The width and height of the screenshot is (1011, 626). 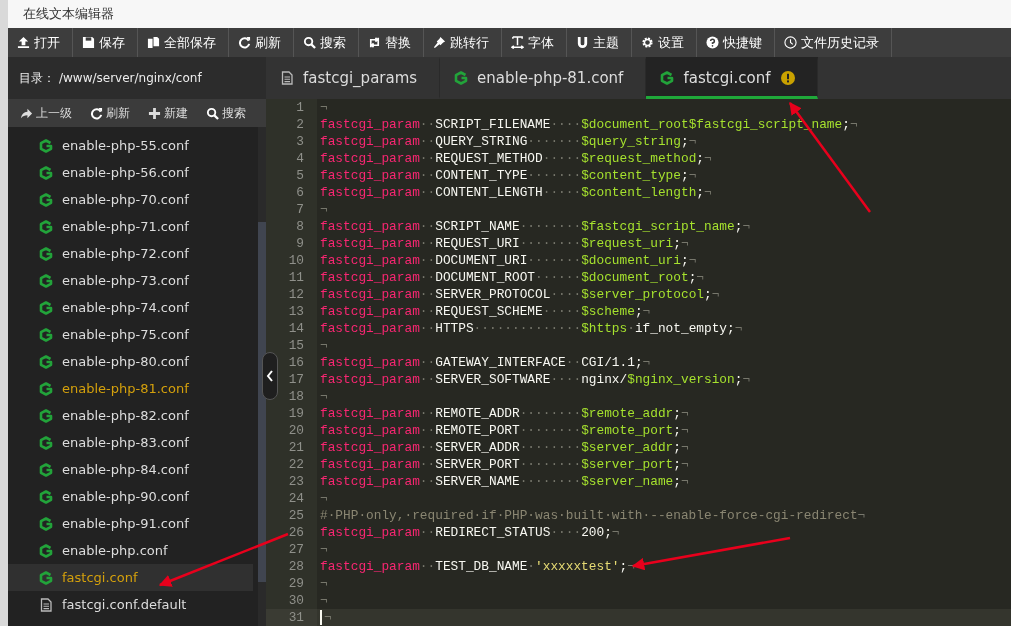 I want to click on file-item: fastcgi.conf, so click(x=130, y=577).